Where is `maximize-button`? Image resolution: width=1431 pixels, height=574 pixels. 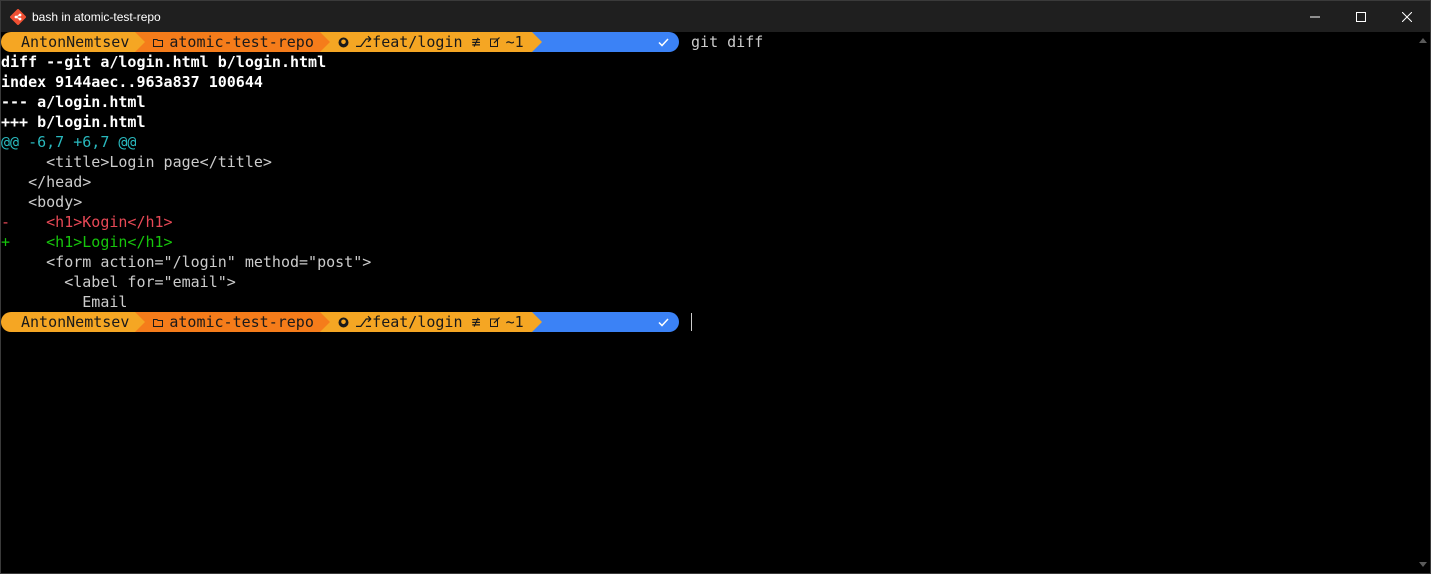
maximize-button is located at coordinates (1361, 16).